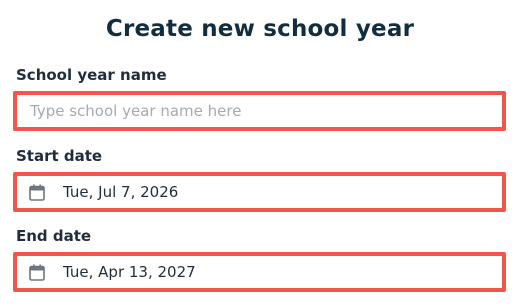  What do you see at coordinates (259, 192) in the screenshot?
I see `start-date-picker: Tue, Jul 7, 2026` at bounding box center [259, 192].